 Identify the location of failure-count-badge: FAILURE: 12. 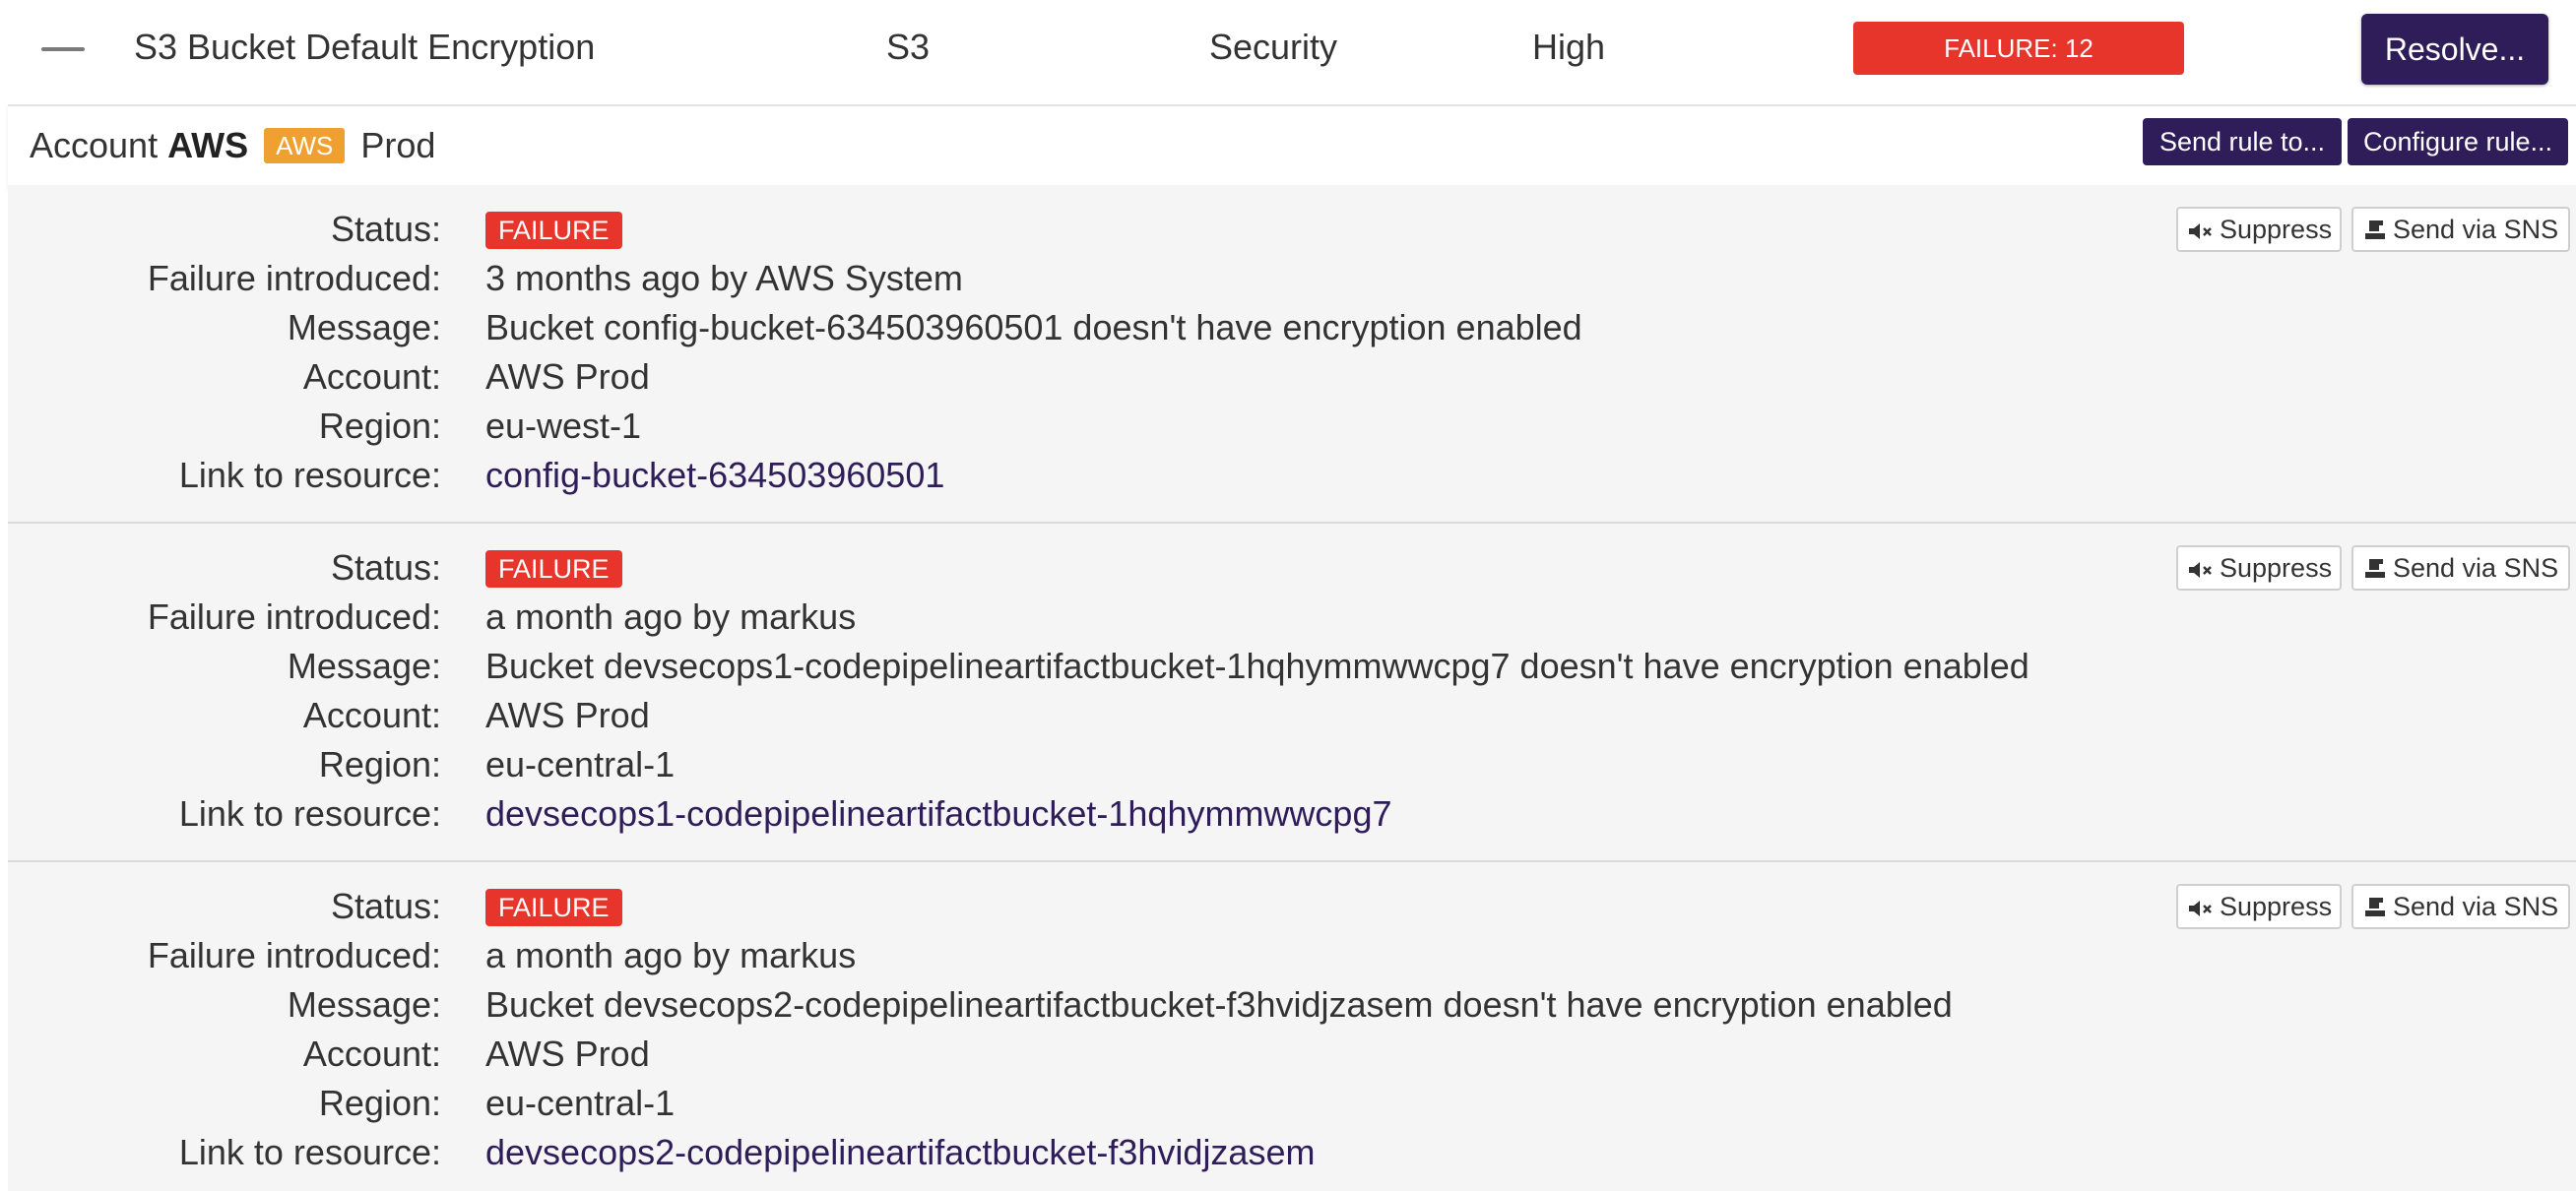
(2018, 48).